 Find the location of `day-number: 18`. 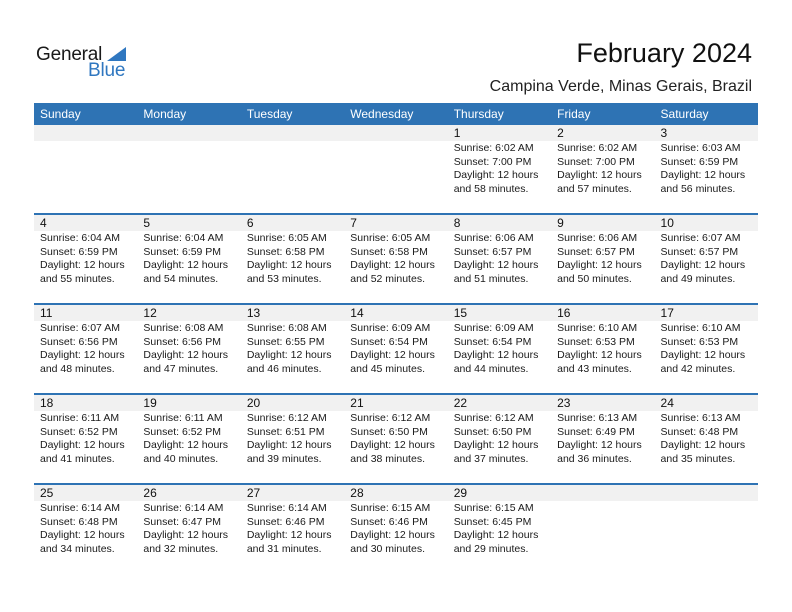

day-number: 18 is located at coordinates (47, 403).